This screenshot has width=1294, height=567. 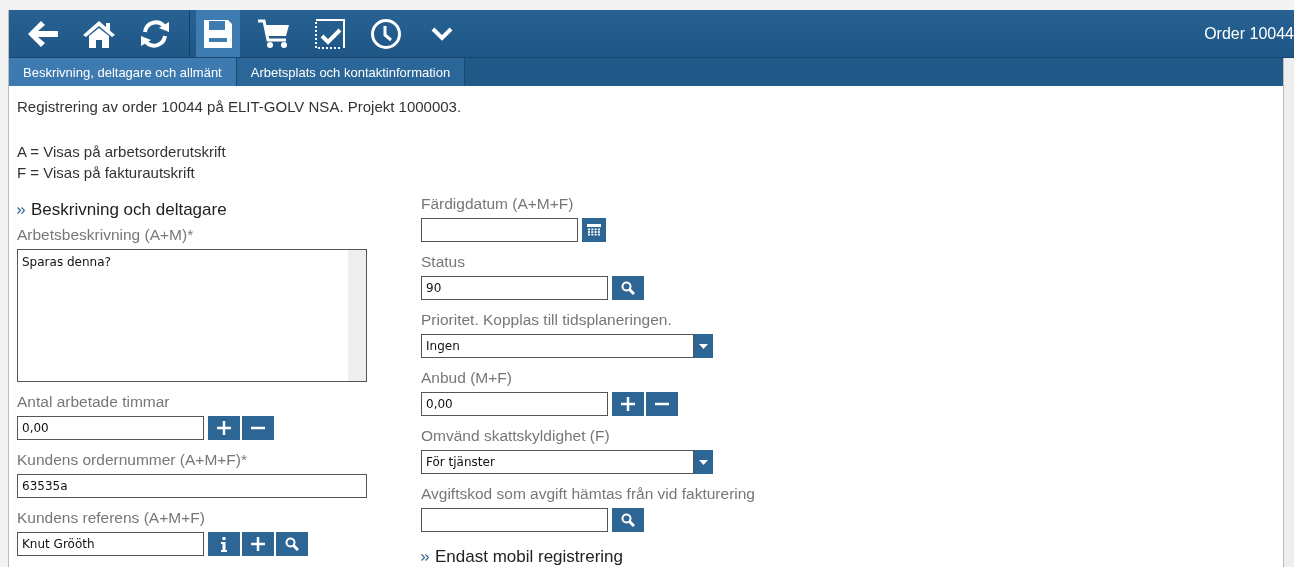 I want to click on home-icon, so click(x=99, y=33).